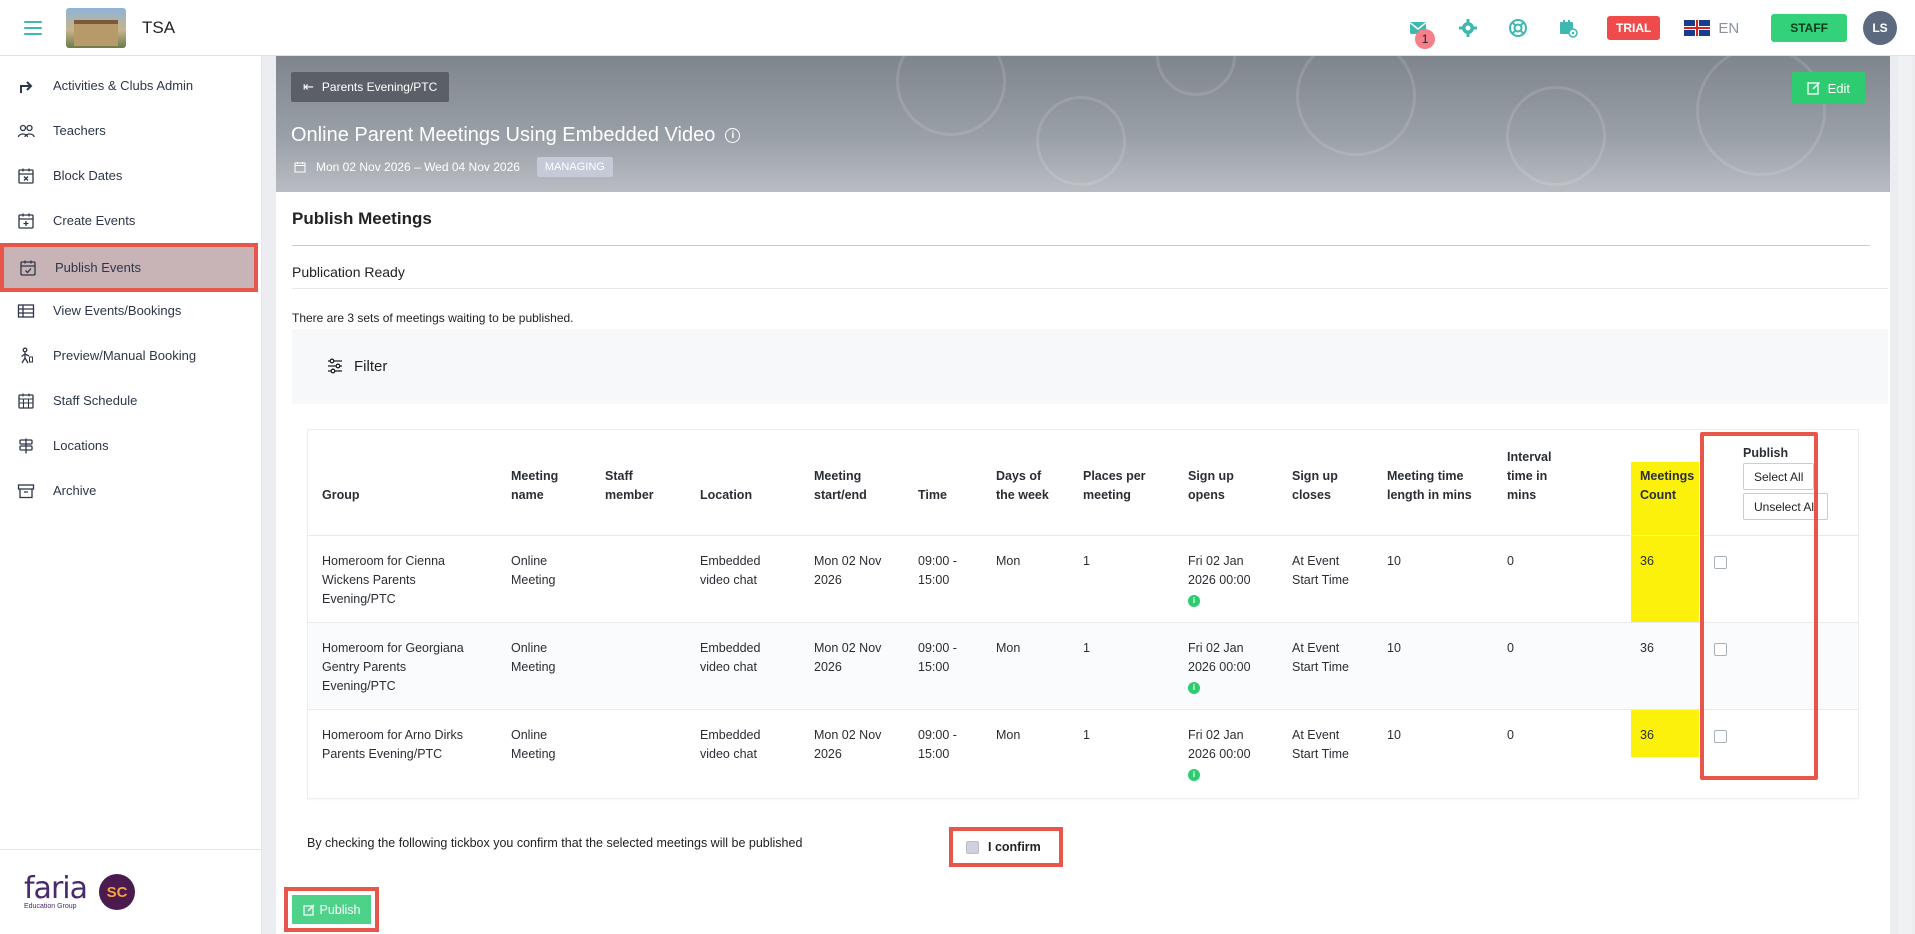  I want to click on sidebar-item-label: View Events/Bookings, so click(117, 310).